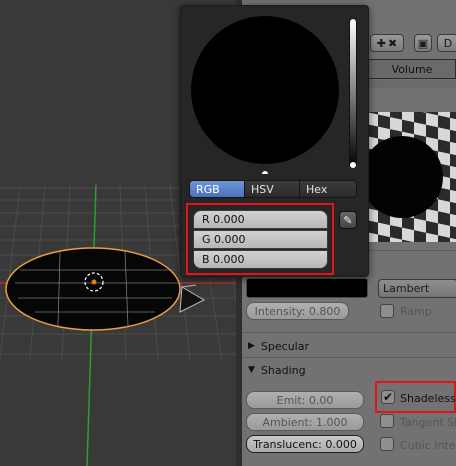  What do you see at coordinates (381, 43) in the screenshot?
I see `plus-icon: ✚` at bounding box center [381, 43].